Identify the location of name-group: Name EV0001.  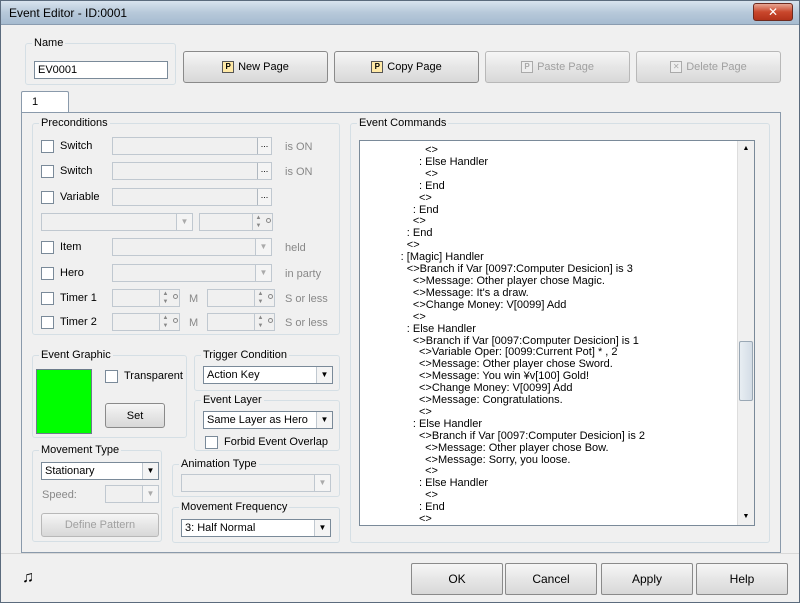
(100, 61).